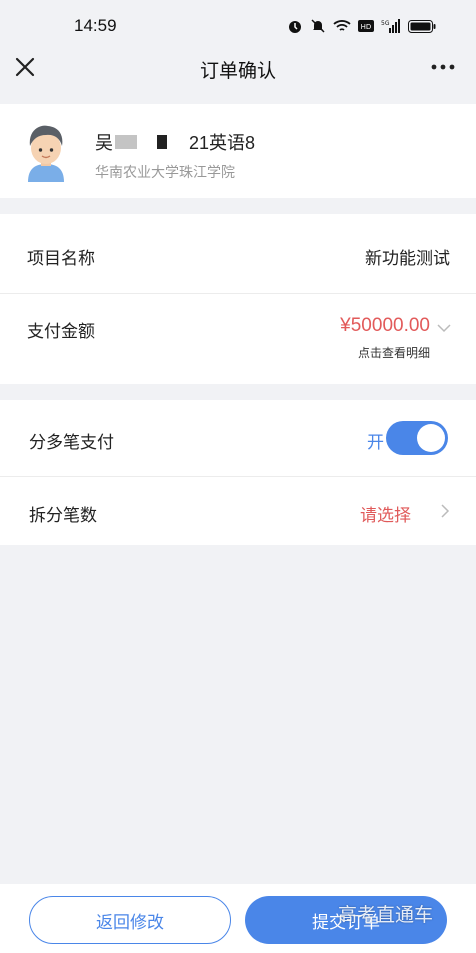 This screenshot has height=953, width=476. What do you see at coordinates (445, 511) in the screenshot?
I see `chevron-right-icon` at bounding box center [445, 511].